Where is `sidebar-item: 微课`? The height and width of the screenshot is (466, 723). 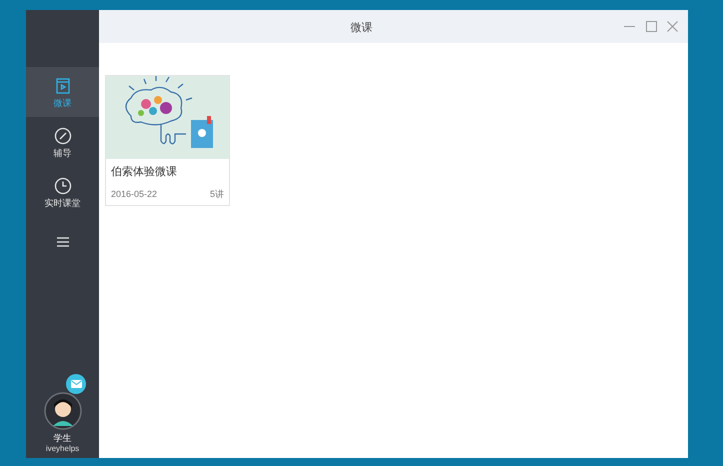 sidebar-item: 微课 is located at coordinates (62, 92).